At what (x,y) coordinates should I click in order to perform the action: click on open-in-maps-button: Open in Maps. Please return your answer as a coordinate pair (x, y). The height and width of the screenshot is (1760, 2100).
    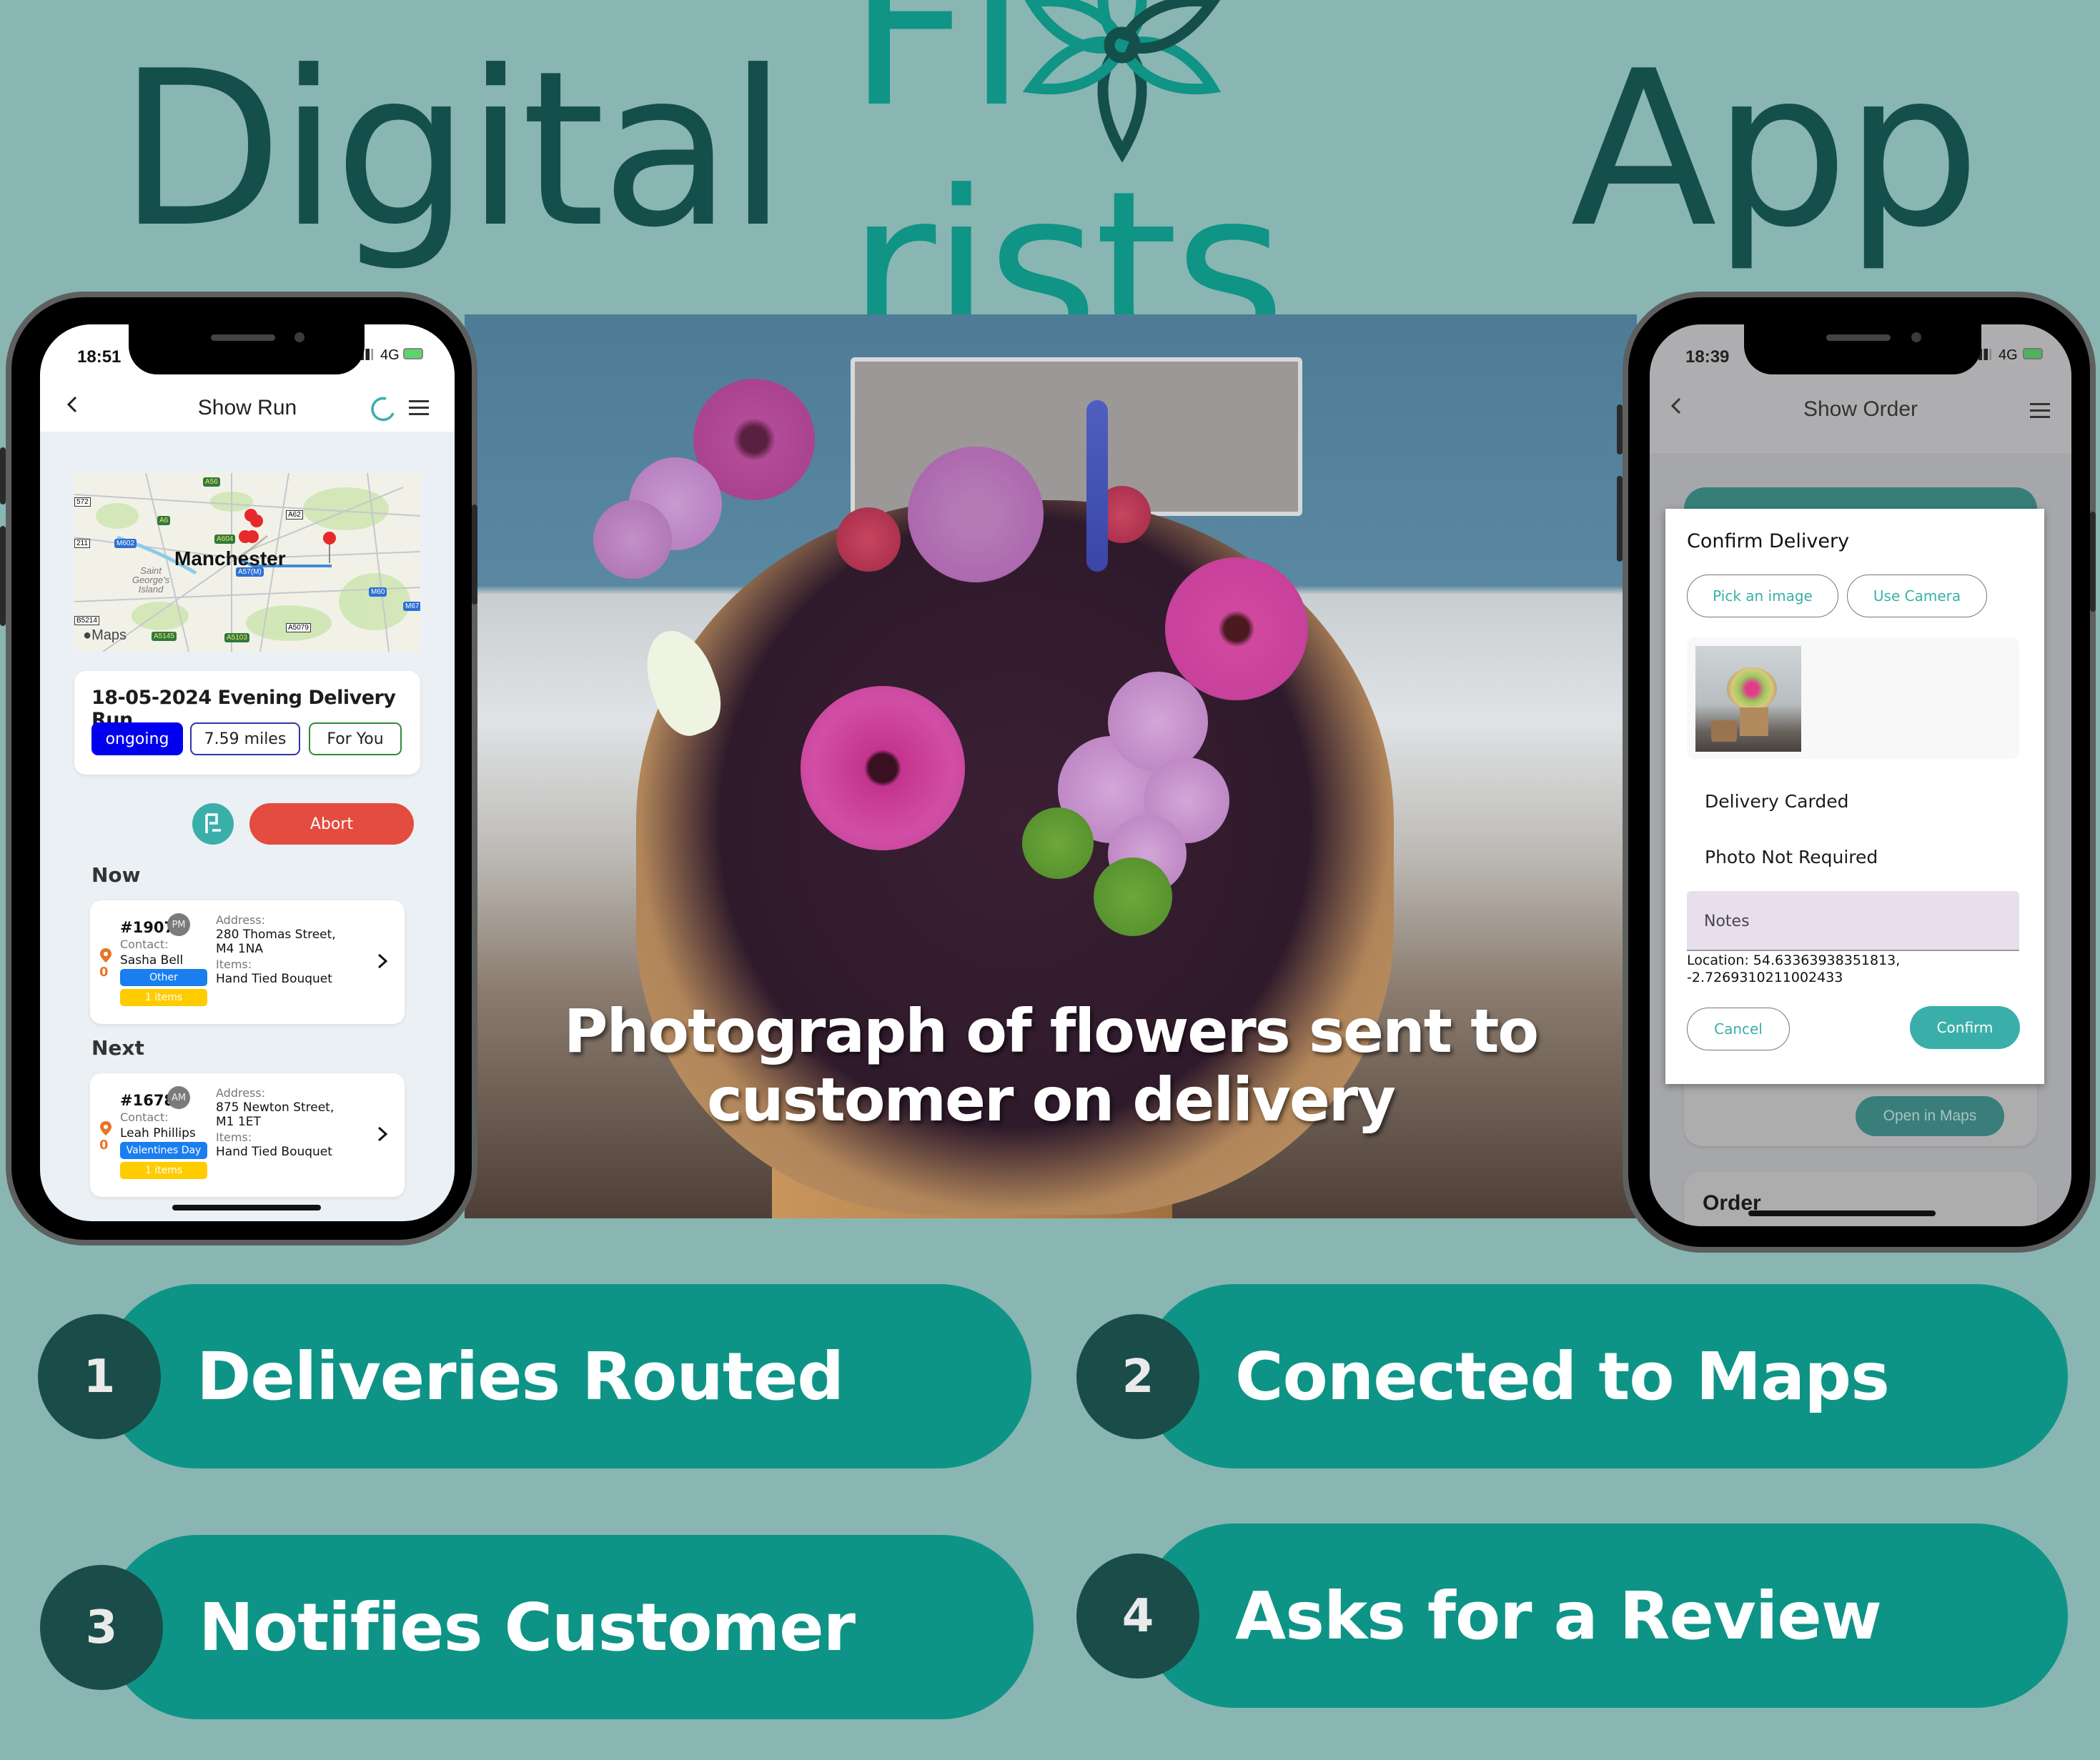
    Looking at the image, I should click on (1930, 1116).